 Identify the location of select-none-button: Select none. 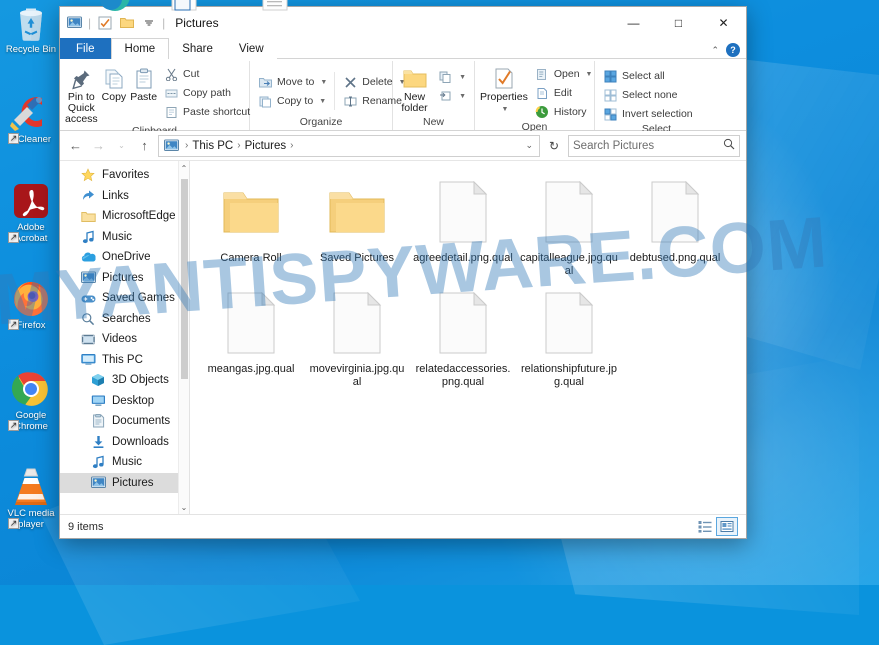
(648, 95).